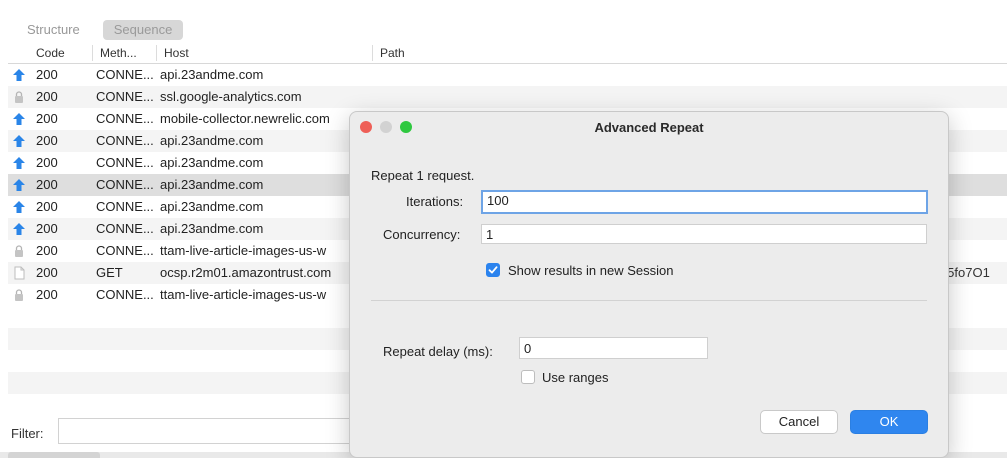 This screenshot has height=458, width=1007. Describe the element at coordinates (507, 97) in the screenshot. I see `table-row: 200 CONNE... ssl.google-analytics.com` at that location.